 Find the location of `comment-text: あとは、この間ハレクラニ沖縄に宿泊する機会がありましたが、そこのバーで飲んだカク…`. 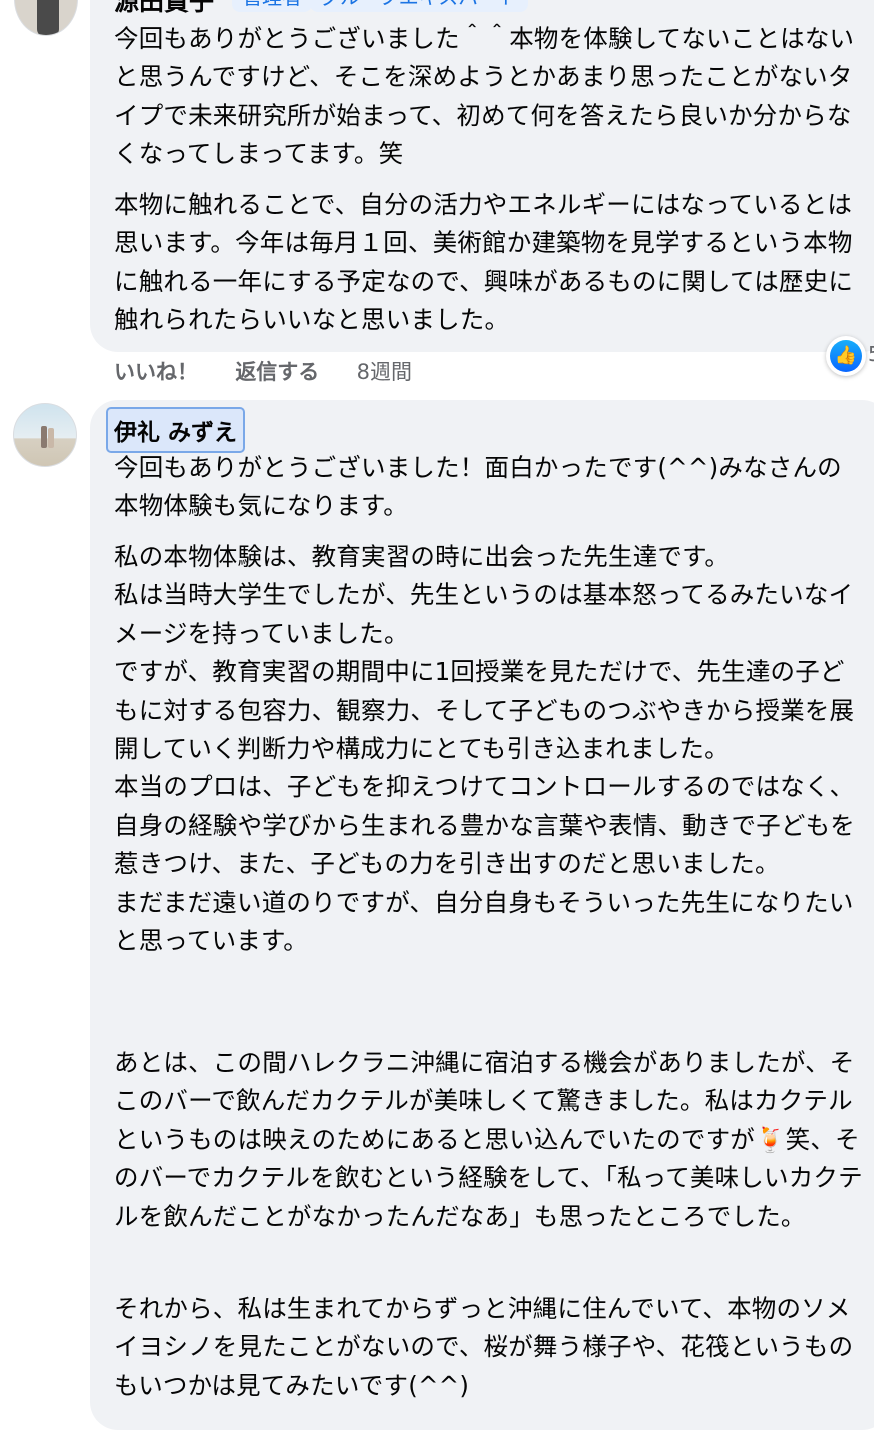

comment-text: あとは、この間ハレクラニ沖縄に宿泊する機会がありましたが、そこのバーで飲んだカク… is located at coordinates (488, 1139).